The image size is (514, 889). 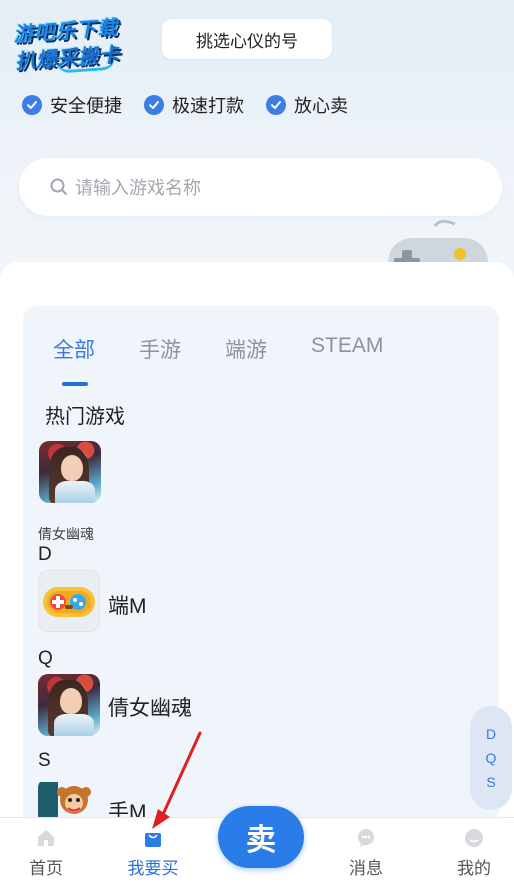 I want to click on feature-worry-free: 放心卖, so click(x=307, y=105).